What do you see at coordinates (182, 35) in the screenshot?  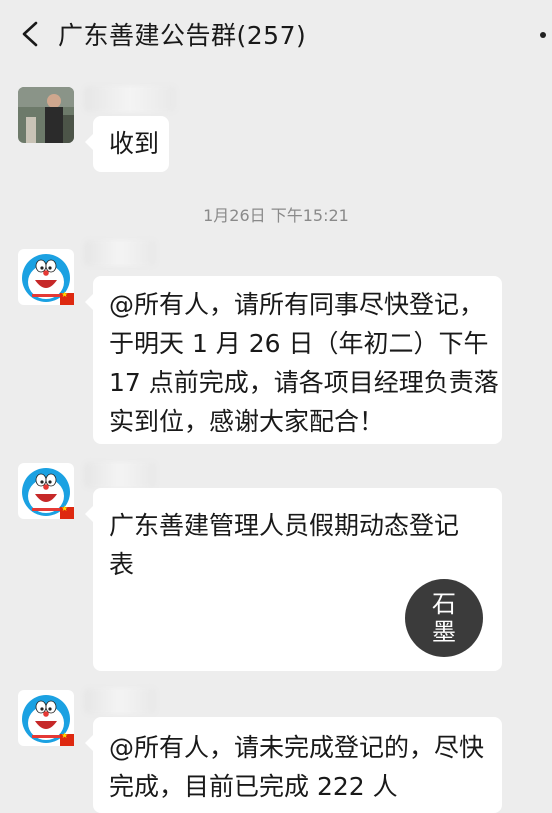 I see `chat-title: 广东善建公告群(257)` at bounding box center [182, 35].